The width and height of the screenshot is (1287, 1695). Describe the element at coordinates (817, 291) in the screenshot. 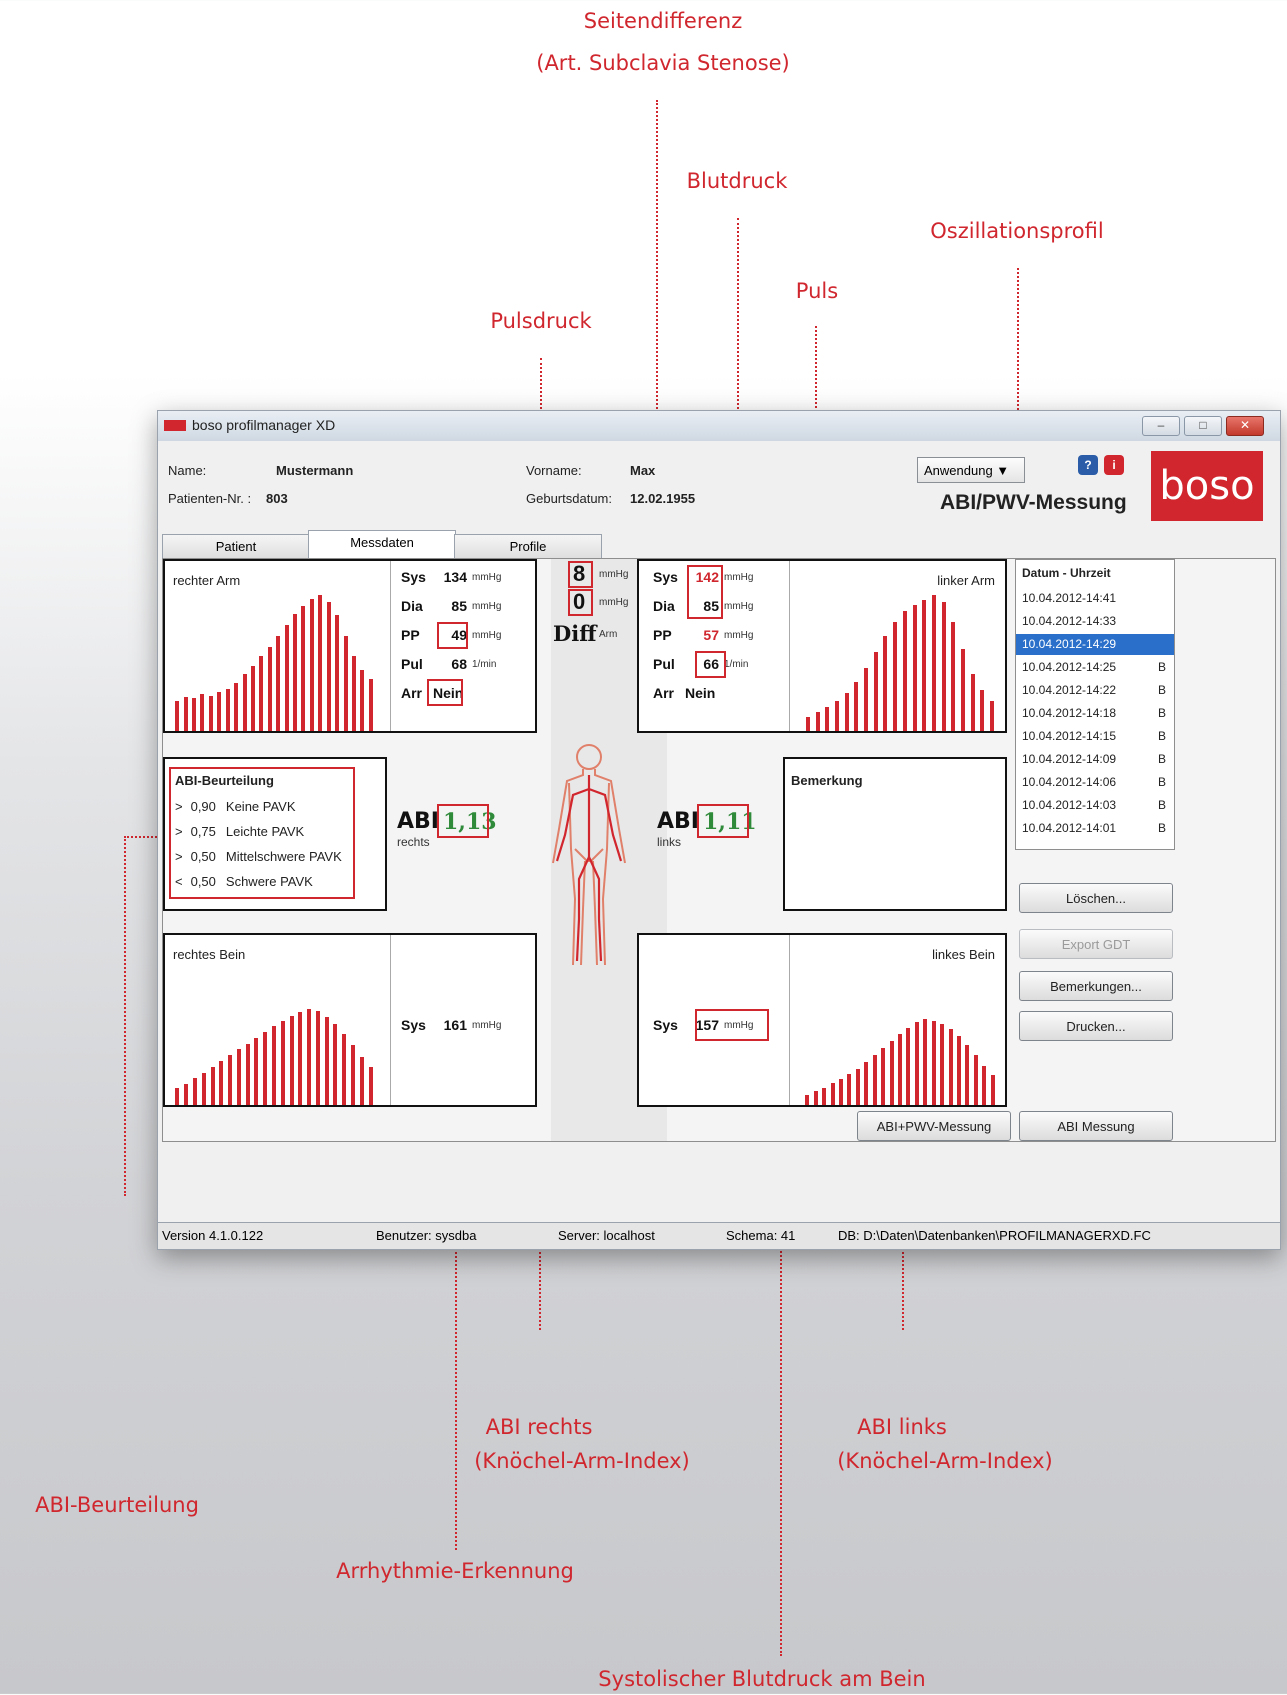

I see `callout-puls: Puls` at that location.